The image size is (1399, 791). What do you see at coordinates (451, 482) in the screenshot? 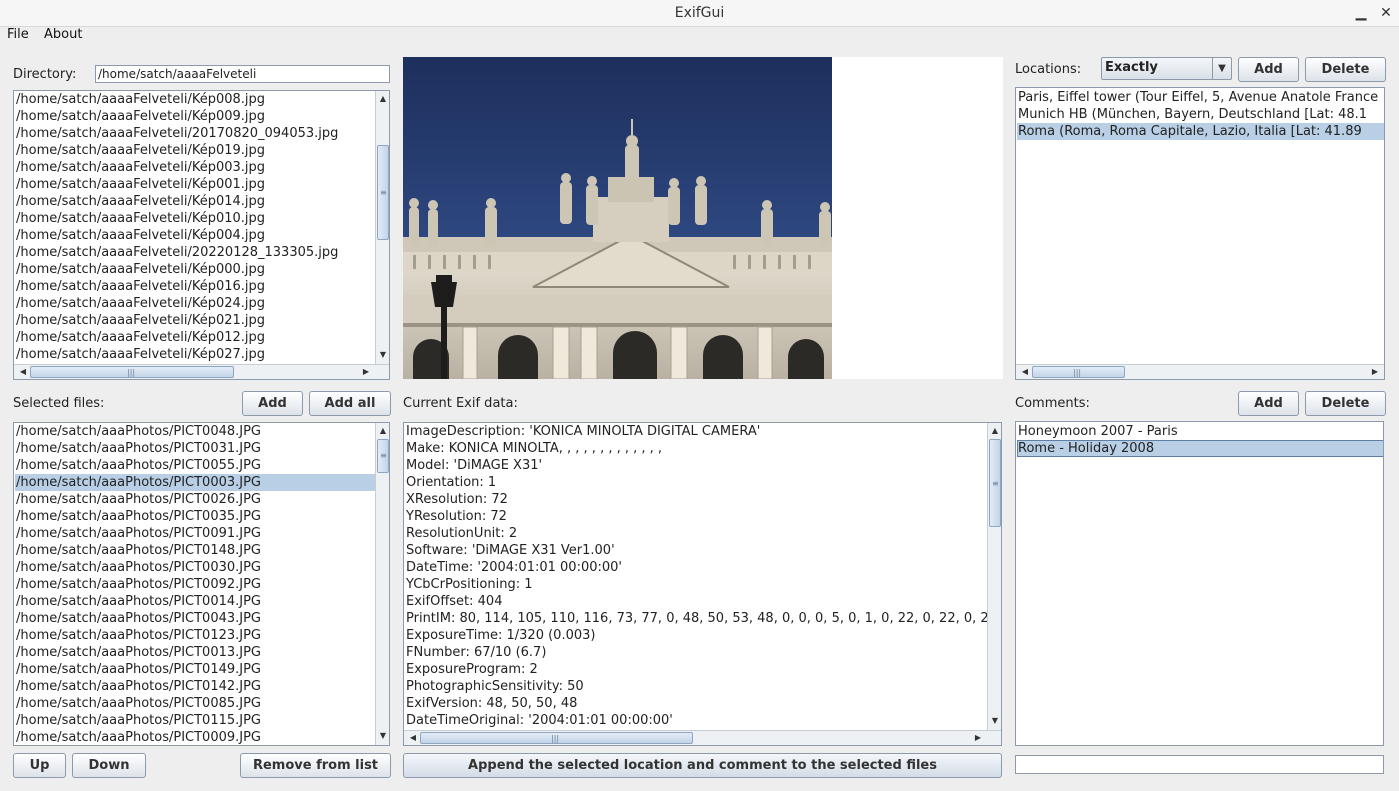
I see `exif-data-line: Orientation: 1` at bounding box center [451, 482].